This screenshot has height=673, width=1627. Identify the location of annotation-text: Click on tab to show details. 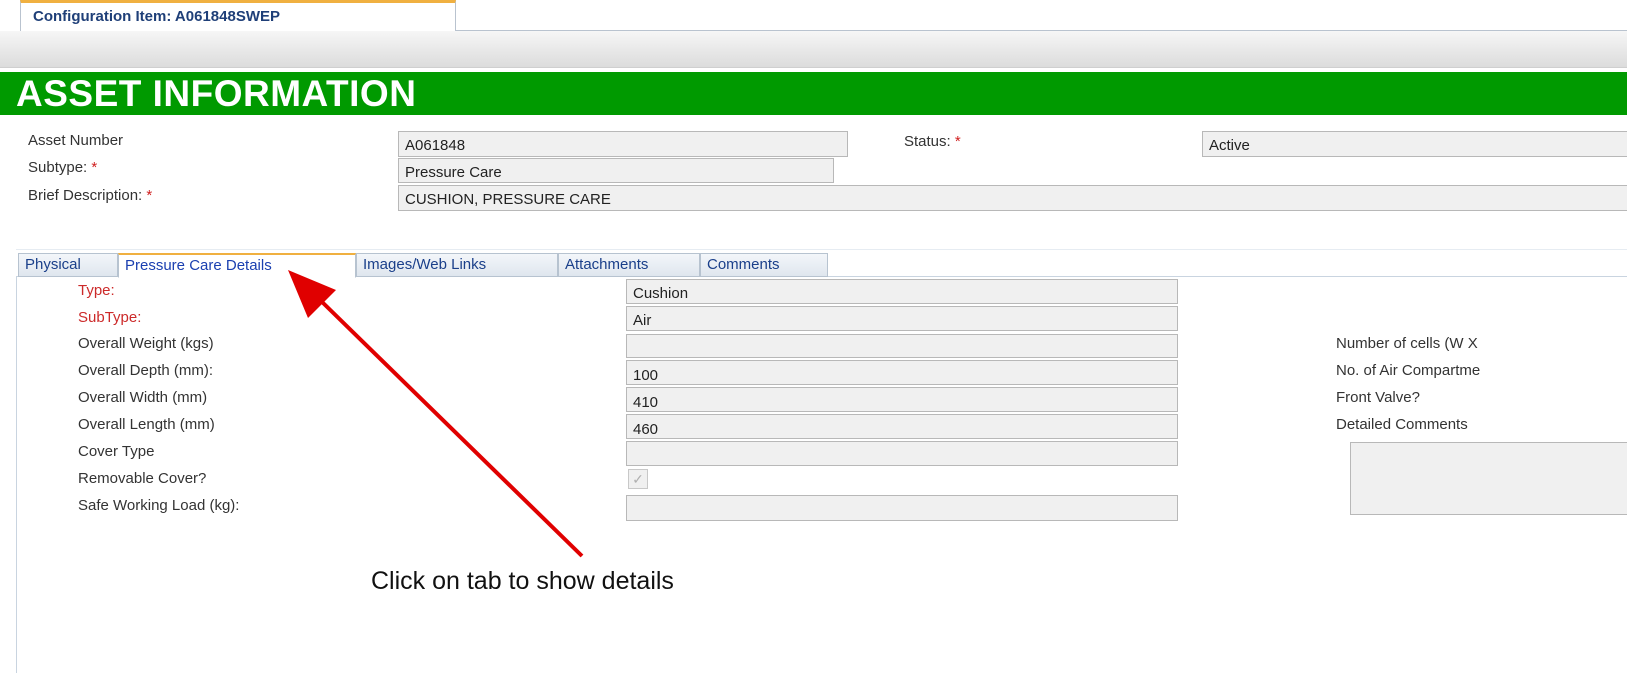
(522, 581).